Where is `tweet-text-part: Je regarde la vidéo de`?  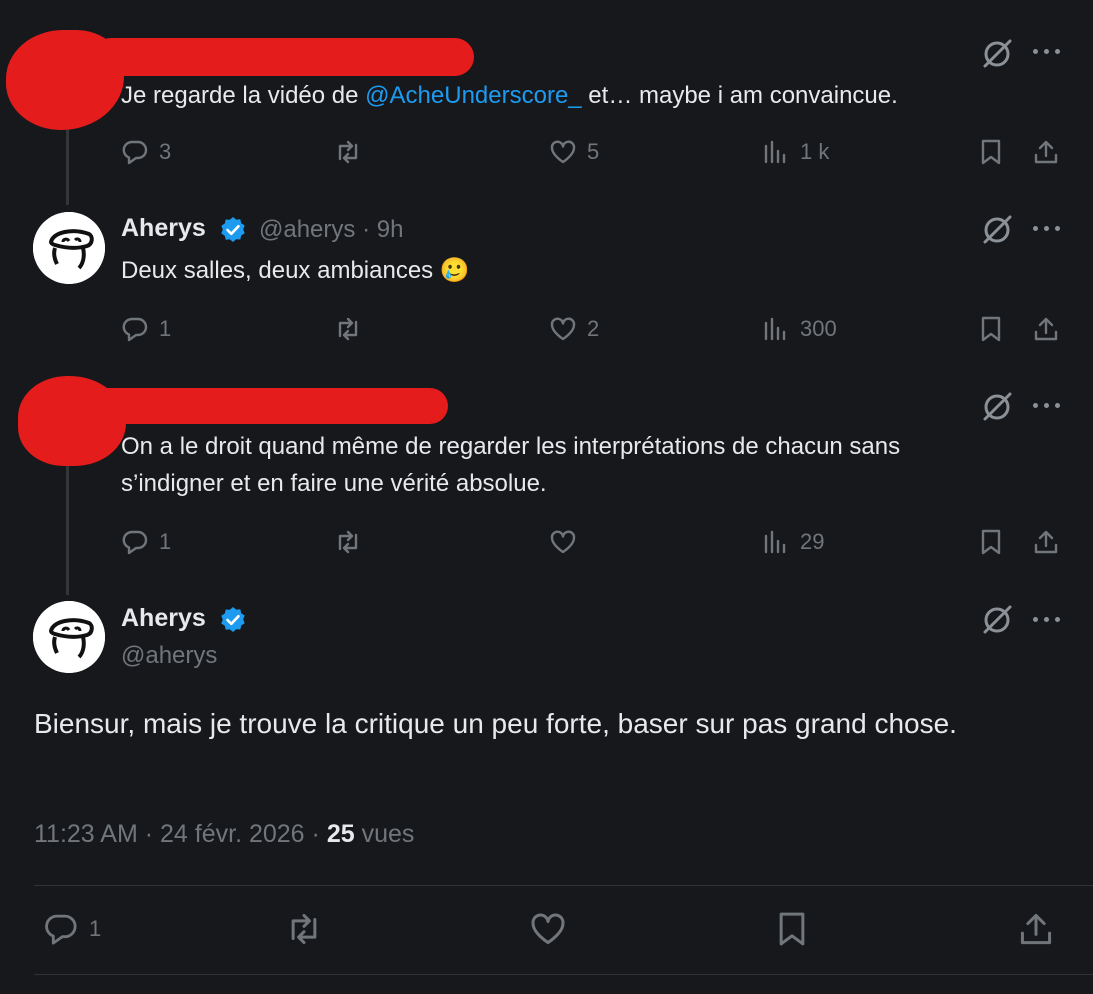
tweet-text-part: Je regarde la vidéo de is located at coordinates (243, 95).